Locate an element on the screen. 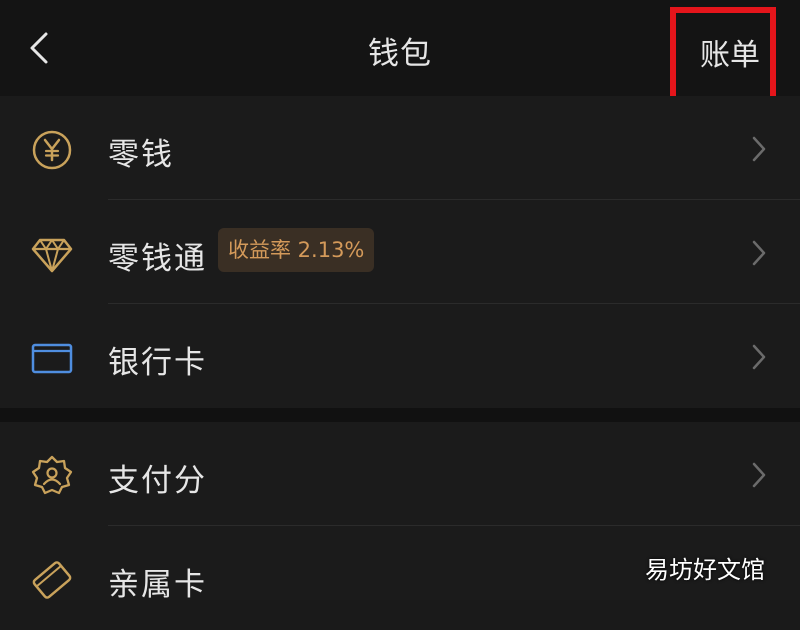  yield-rate-badge: 收益率 2.13% is located at coordinates (296, 250).